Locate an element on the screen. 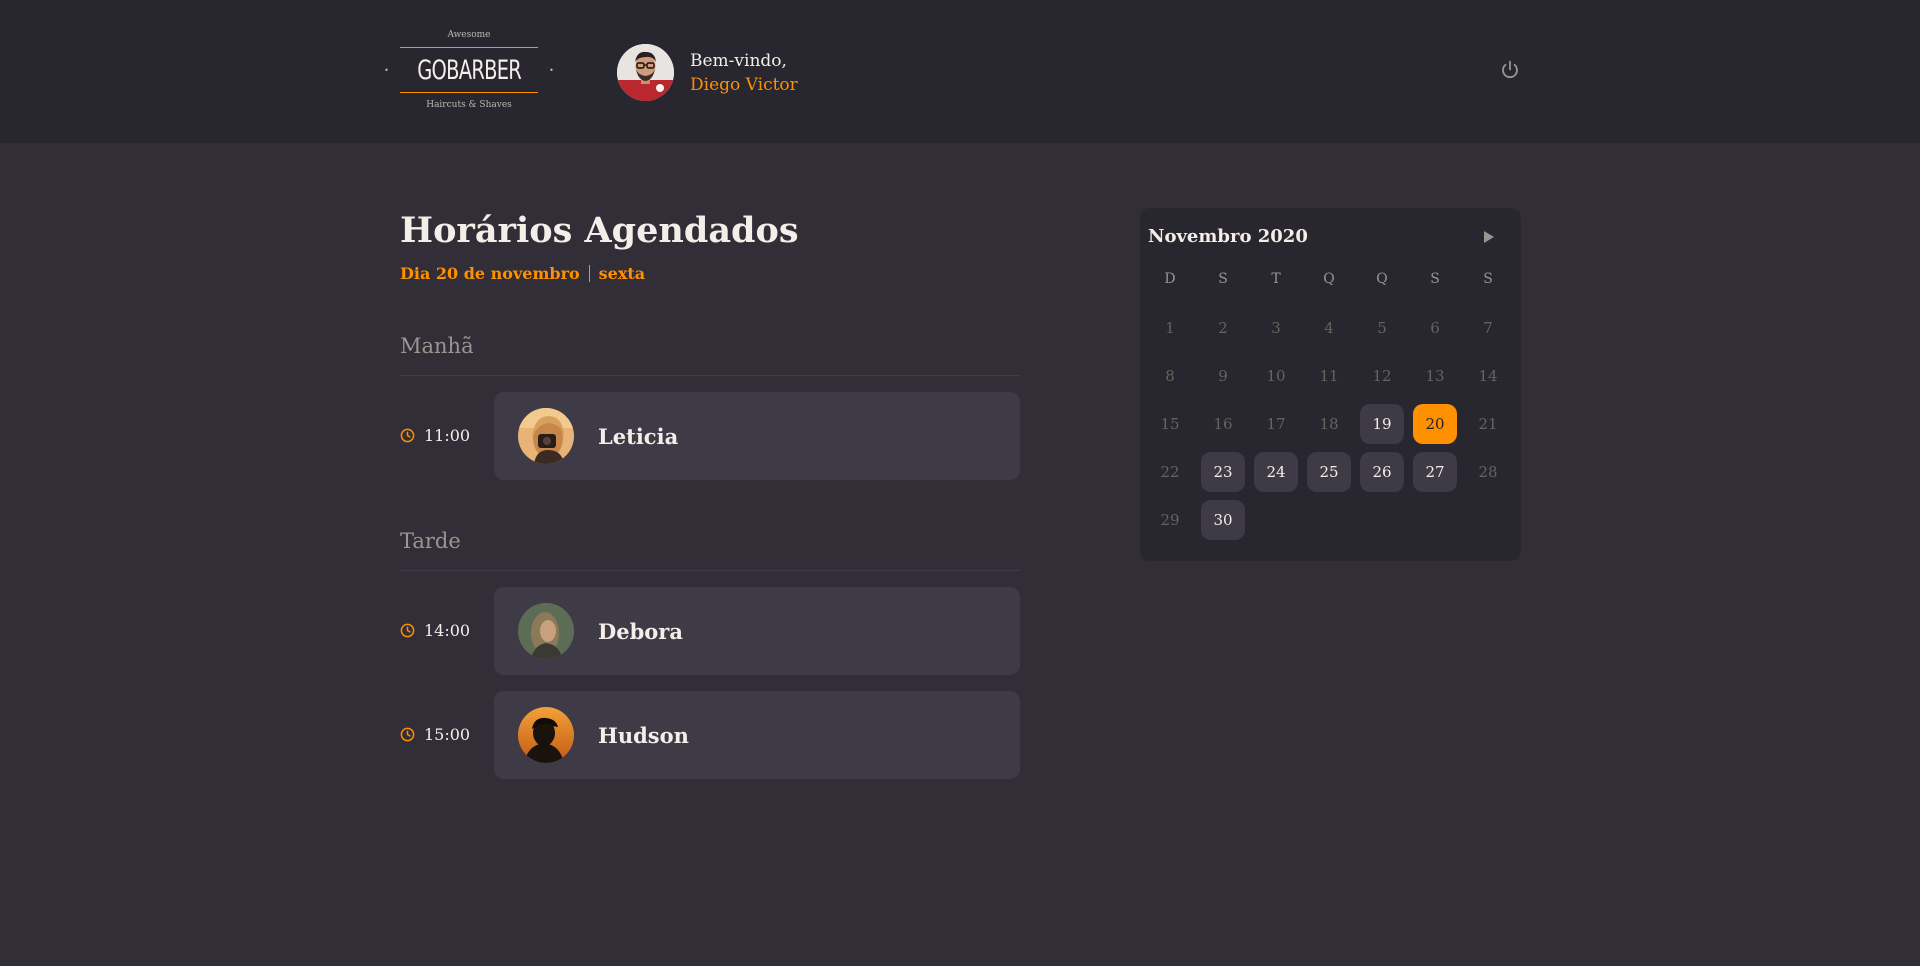  logo-top-text: Awesome is located at coordinates (469, 35).